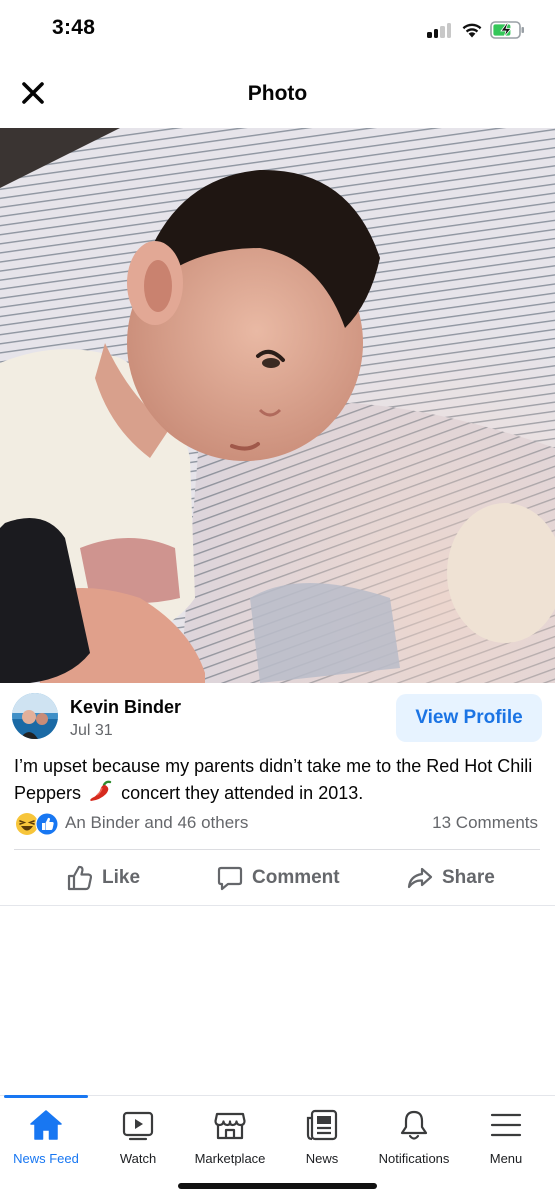 The image size is (555, 1200). What do you see at coordinates (121, 877) in the screenshot?
I see `like-label: Like` at bounding box center [121, 877].